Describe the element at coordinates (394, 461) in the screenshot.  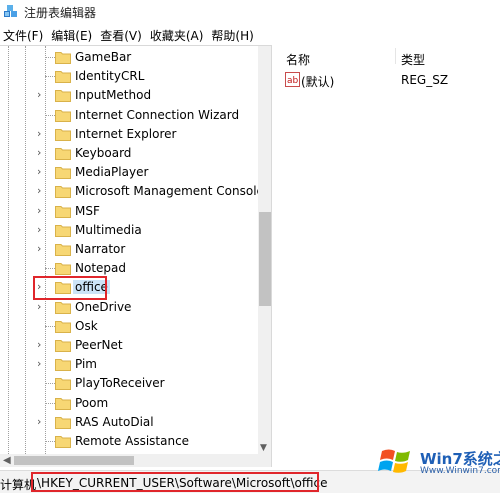
I see `windows-logo-icon` at that location.